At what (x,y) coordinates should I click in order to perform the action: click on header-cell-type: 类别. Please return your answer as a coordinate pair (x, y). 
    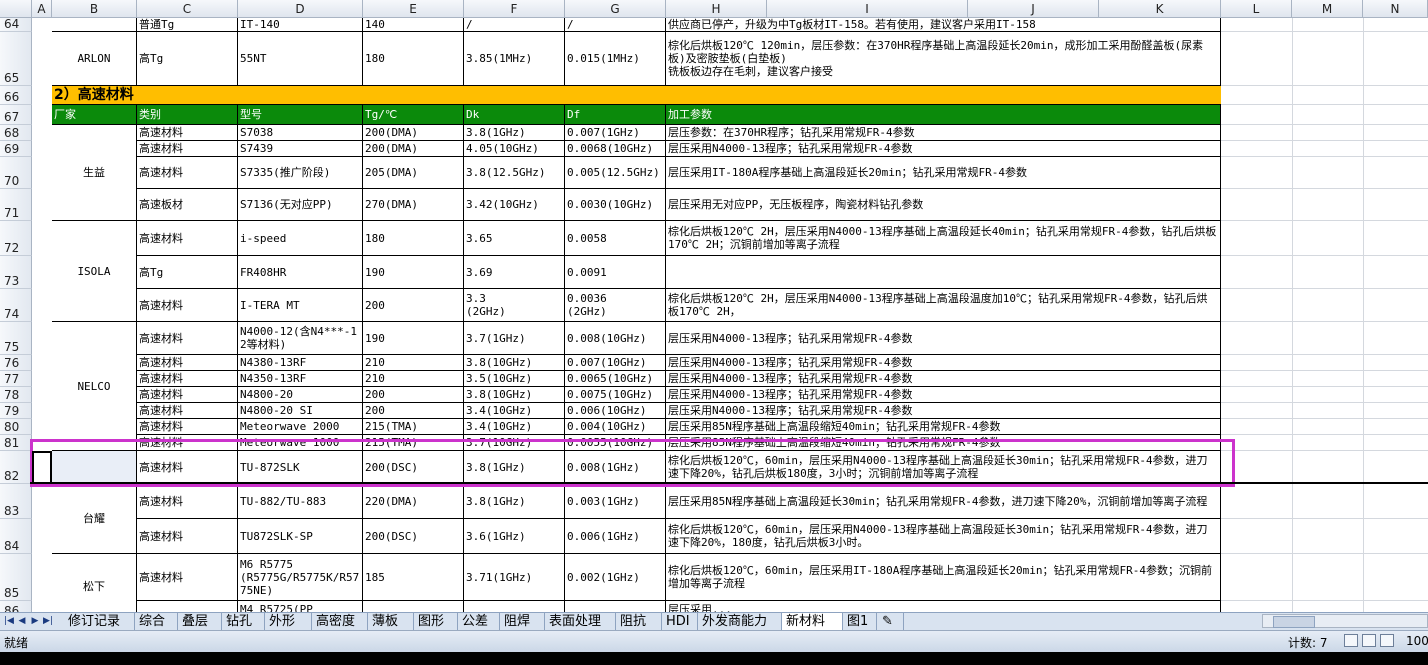
    Looking at the image, I should click on (187, 115).